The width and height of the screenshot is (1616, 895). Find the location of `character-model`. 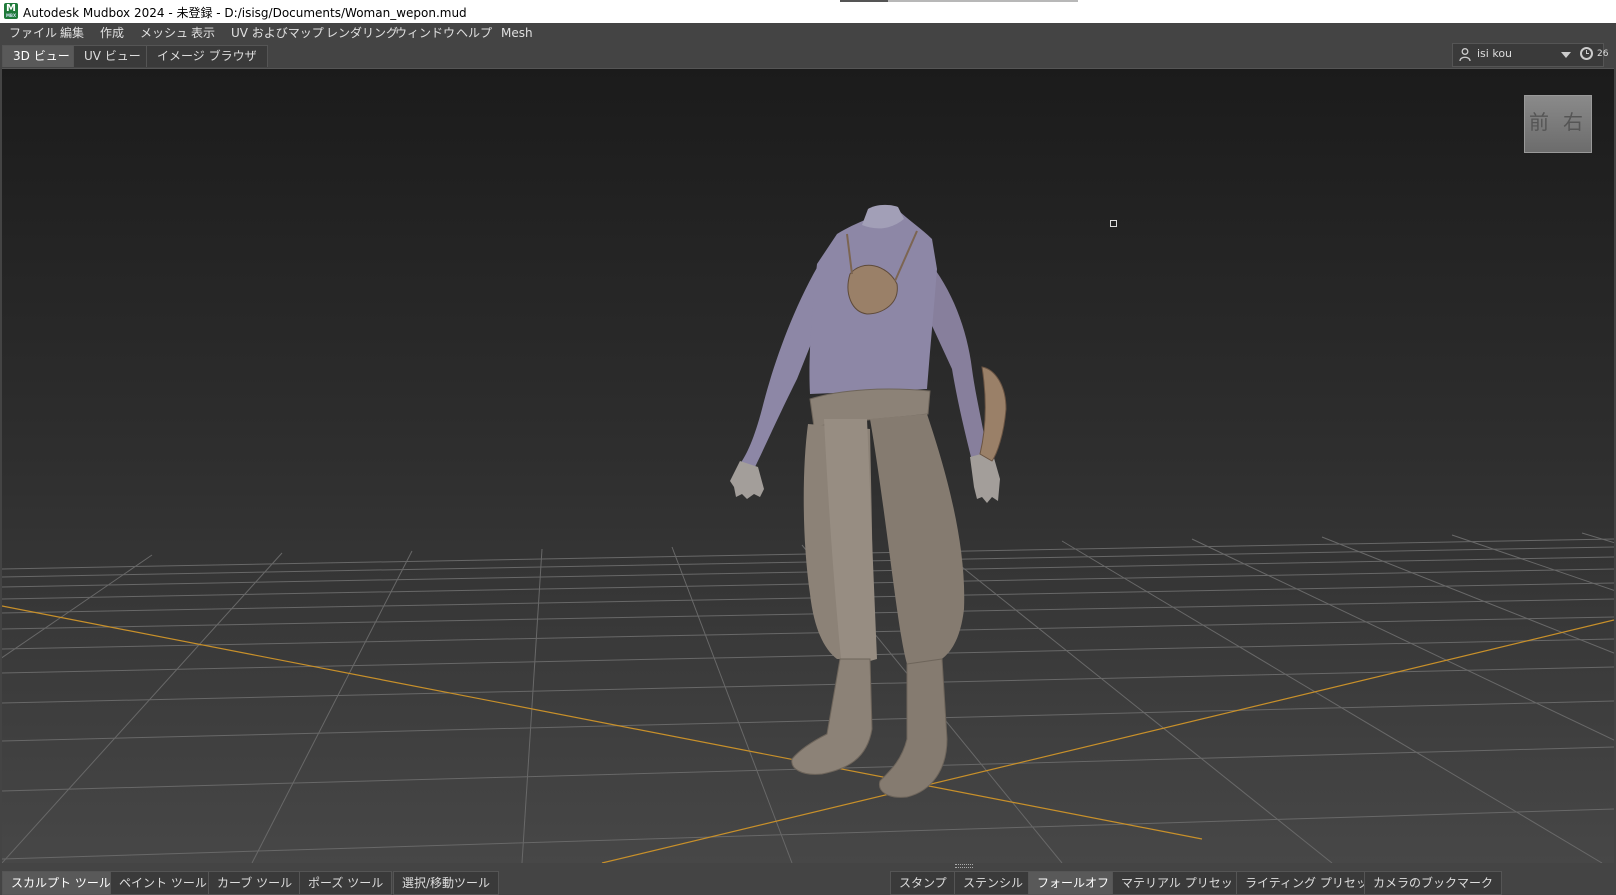

character-model is located at coordinates (868, 501).